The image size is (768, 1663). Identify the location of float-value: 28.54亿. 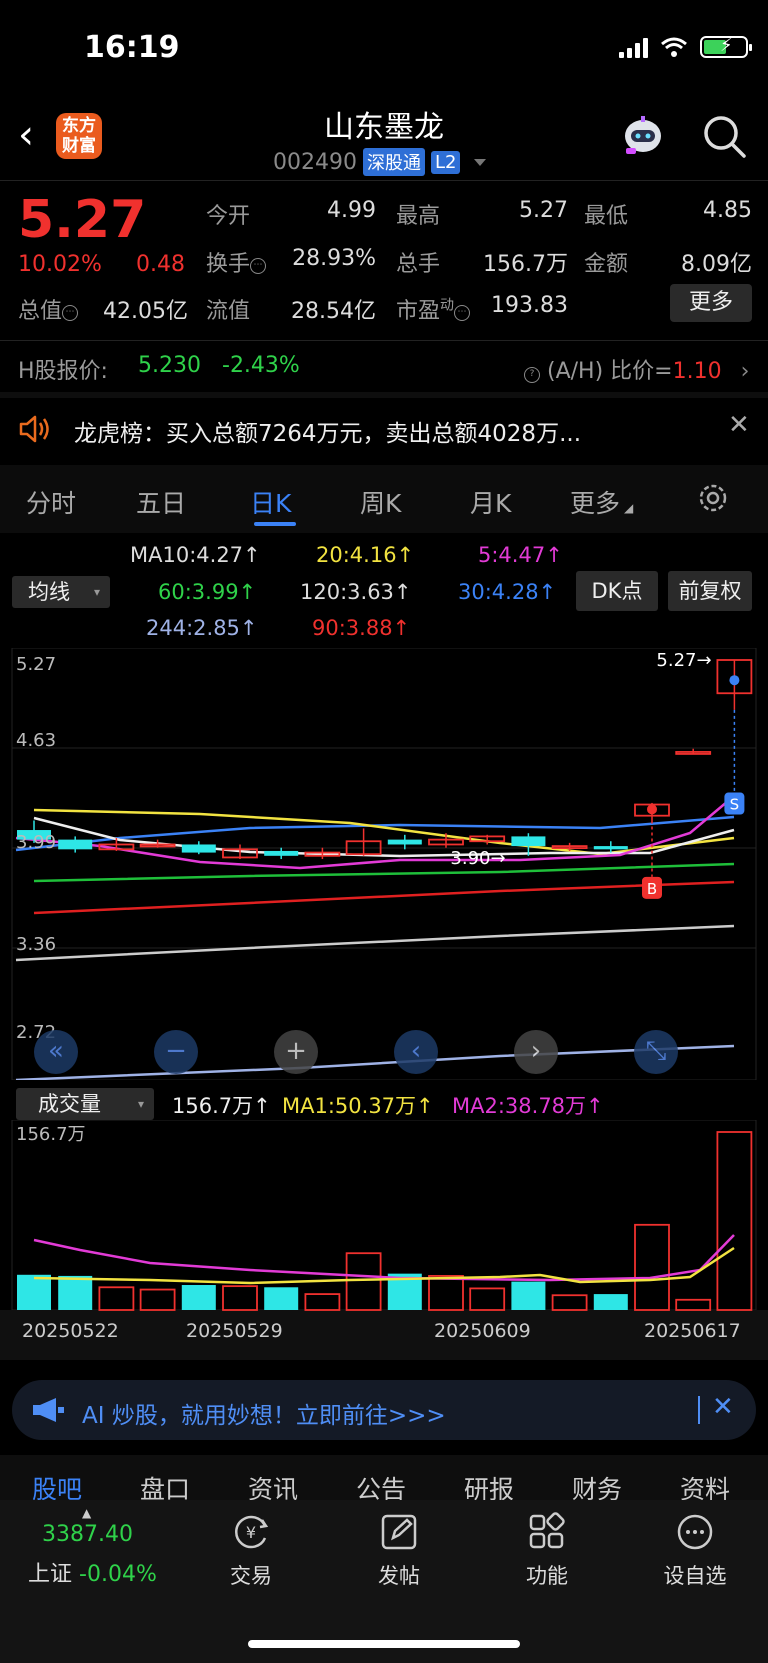
(333, 311).